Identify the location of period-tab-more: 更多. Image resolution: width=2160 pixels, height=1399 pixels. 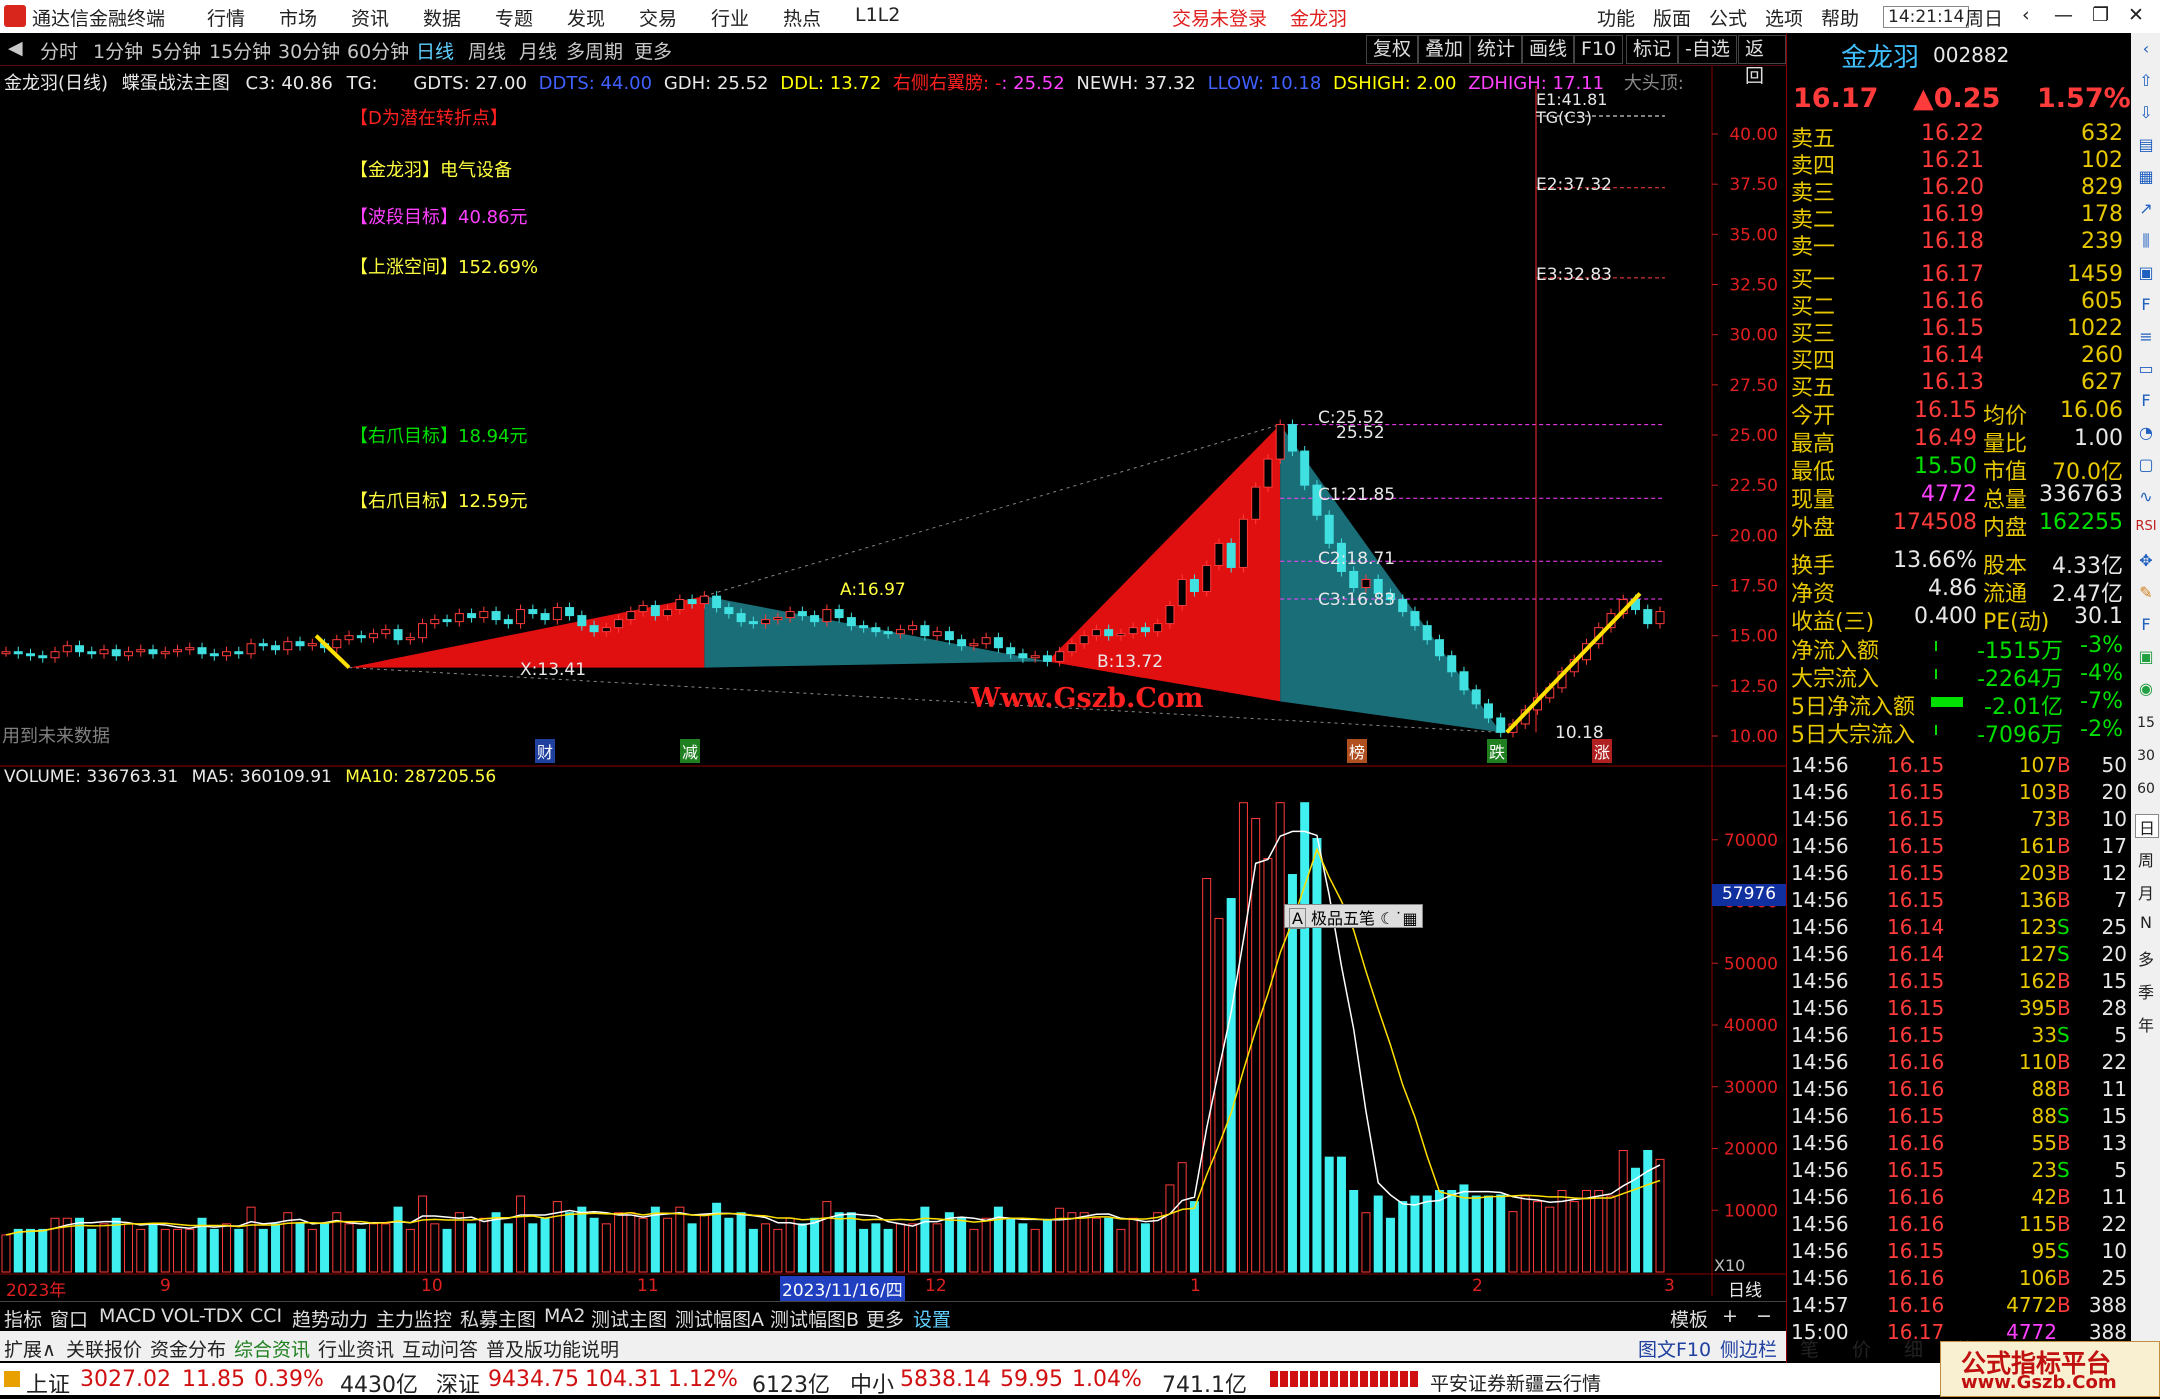
(653, 50).